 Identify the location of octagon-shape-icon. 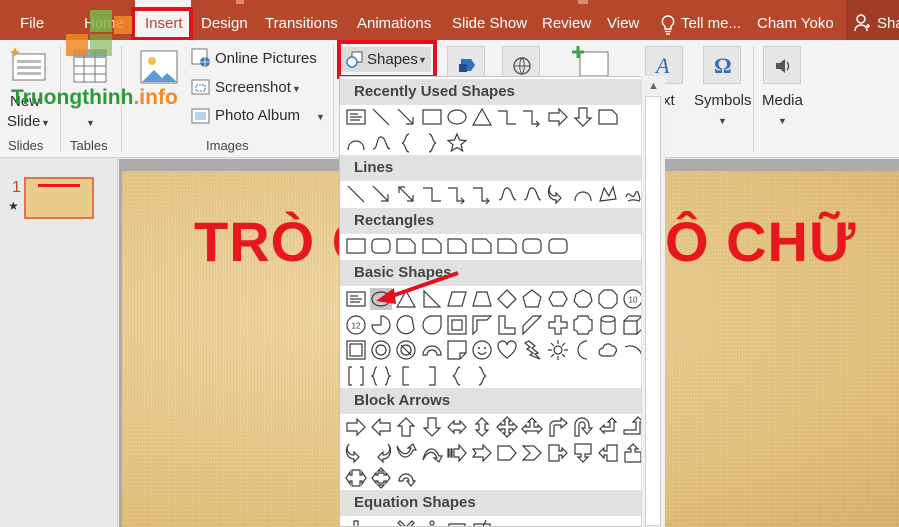
(608, 299).